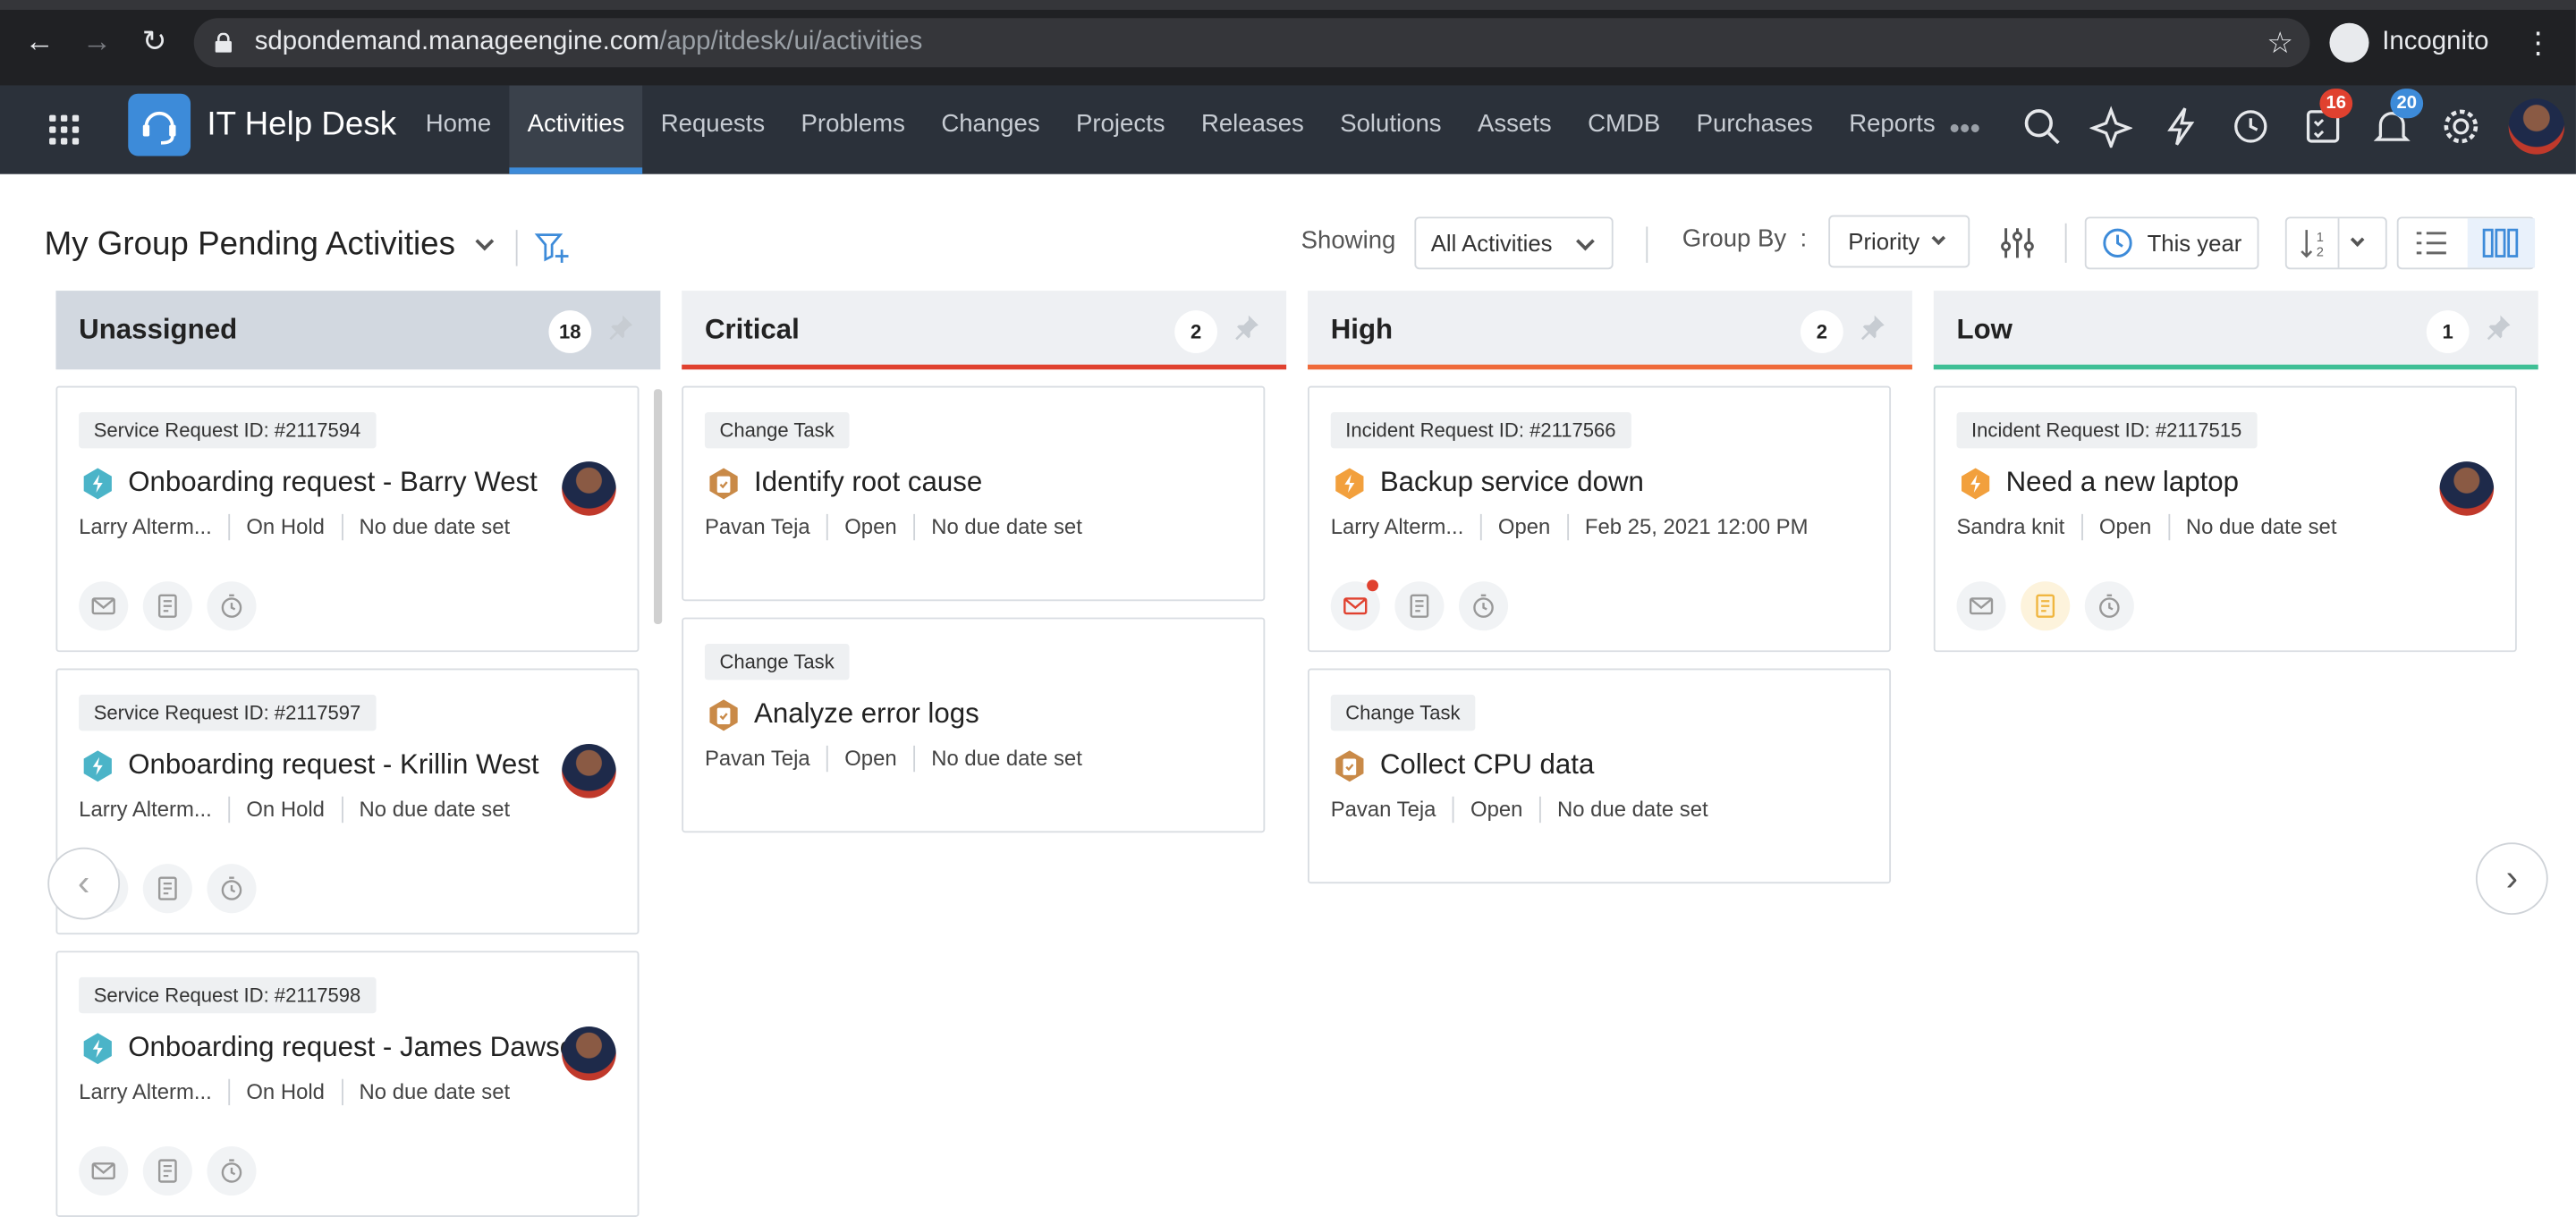  What do you see at coordinates (658, 506) in the screenshot?
I see `column-scrollbar` at bounding box center [658, 506].